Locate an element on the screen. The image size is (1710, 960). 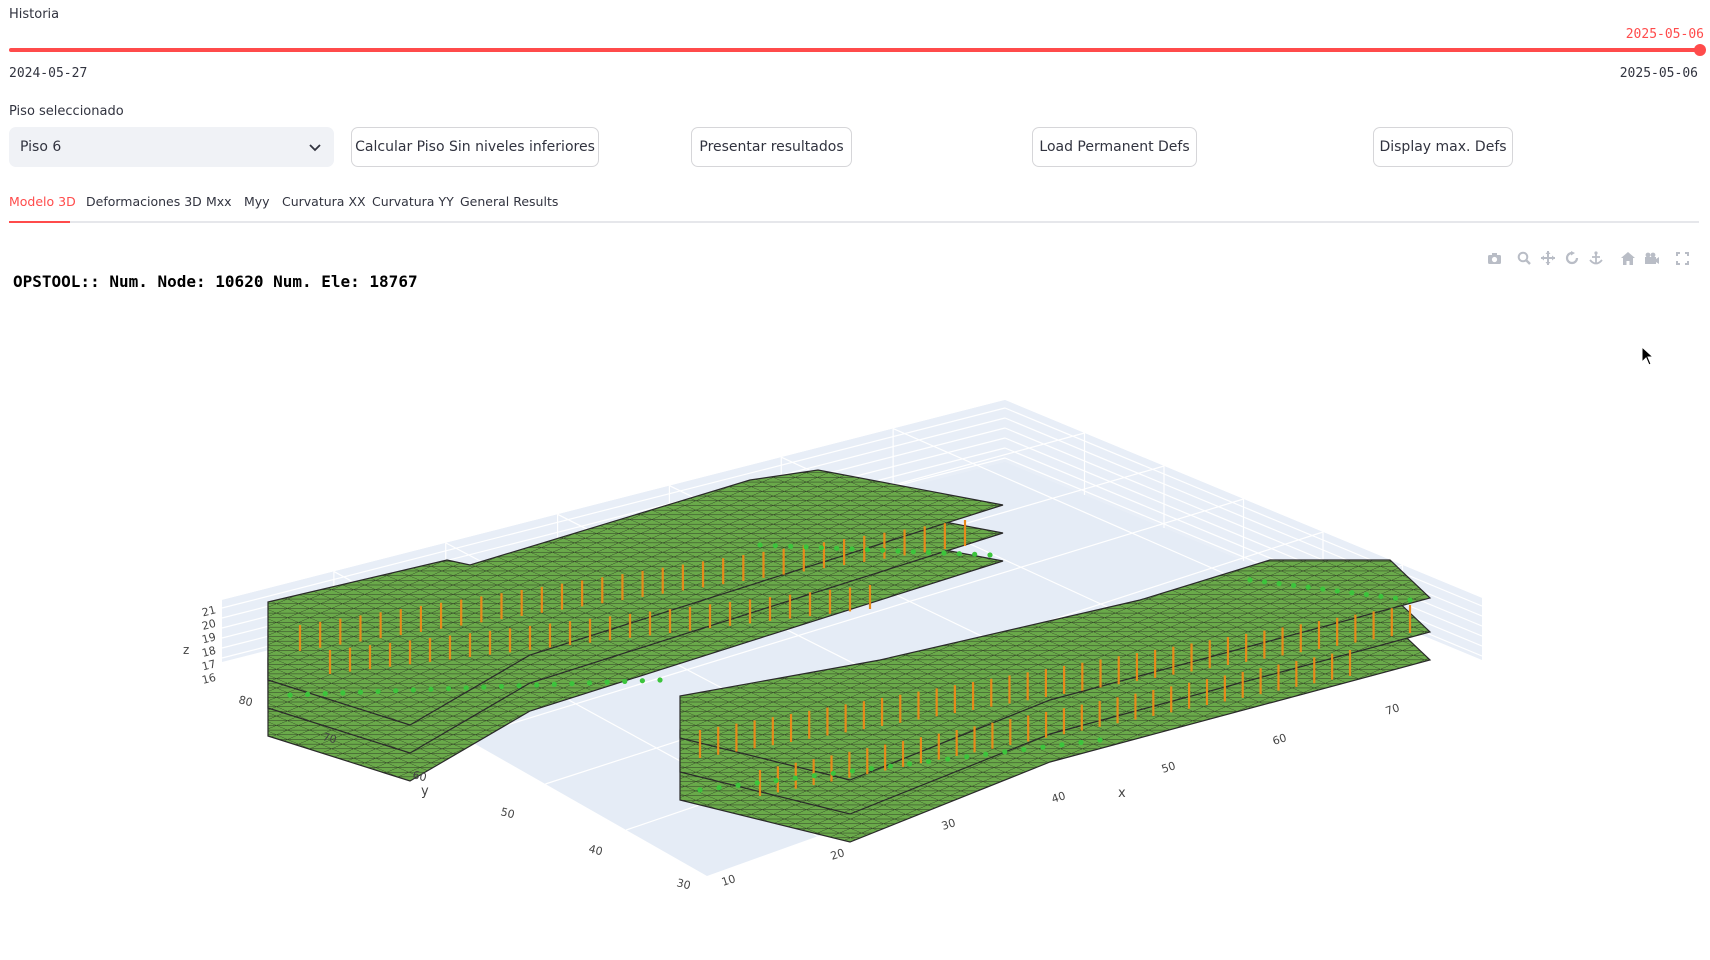
x-tick-label: 70 is located at coordinates (1392, 709).